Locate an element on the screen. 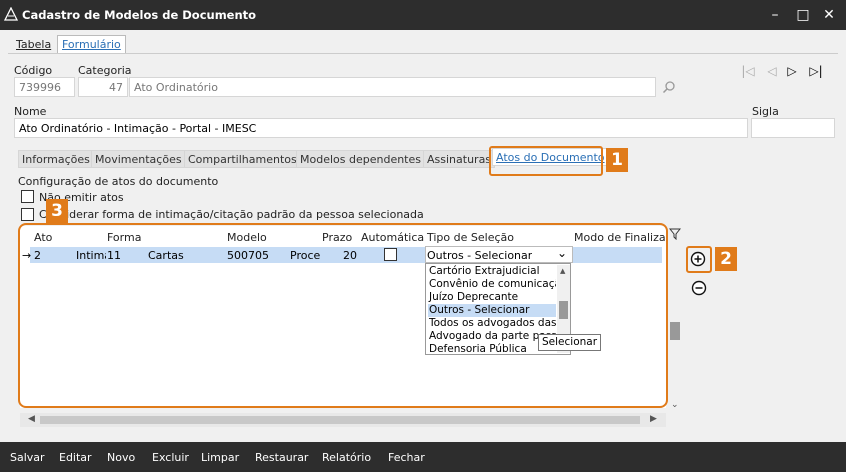  annotation-badge-2: 2 is located at coordinates (726, 259).